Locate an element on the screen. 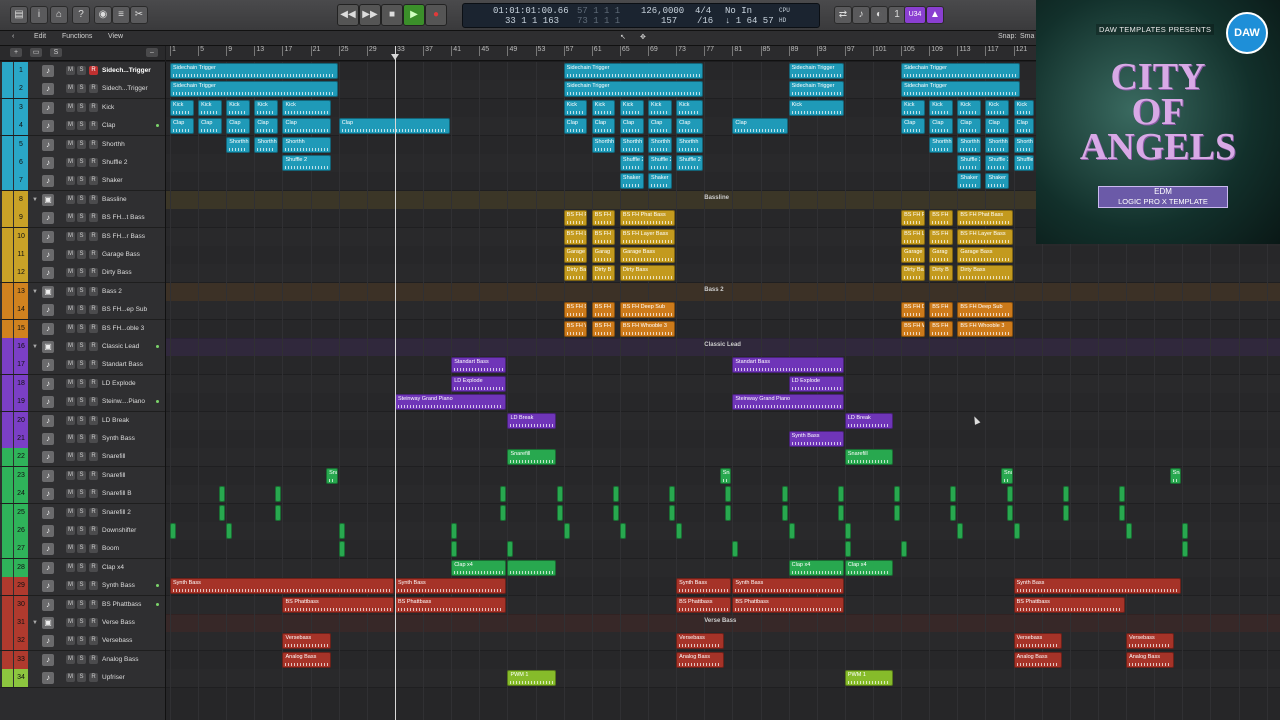 This screenshot has width=1280, height=720. track-header: 5 ♪ M S R Shorthh is located at coordinates (82, 145).